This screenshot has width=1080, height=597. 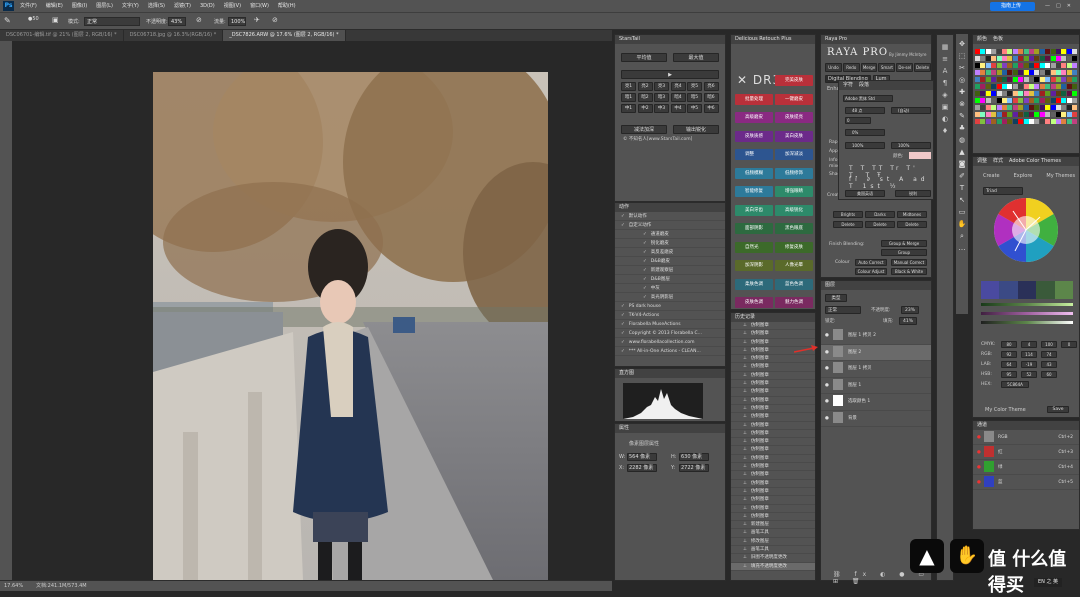 I want to click on star-darks-button: 暗6, so click(x=711, y=97).